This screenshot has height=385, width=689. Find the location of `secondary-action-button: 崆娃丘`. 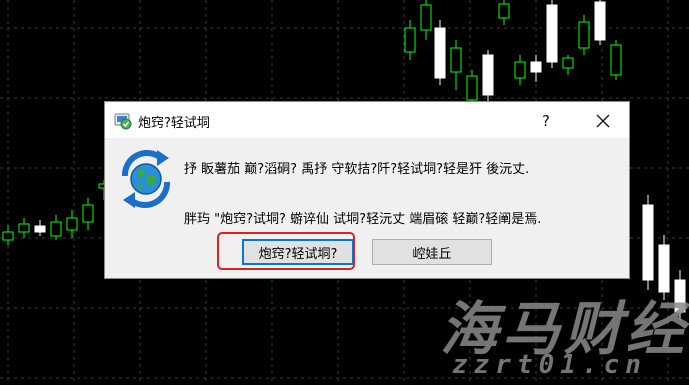

secondary-action-button: 崆娃丘 is located at coordinates (432, 252).